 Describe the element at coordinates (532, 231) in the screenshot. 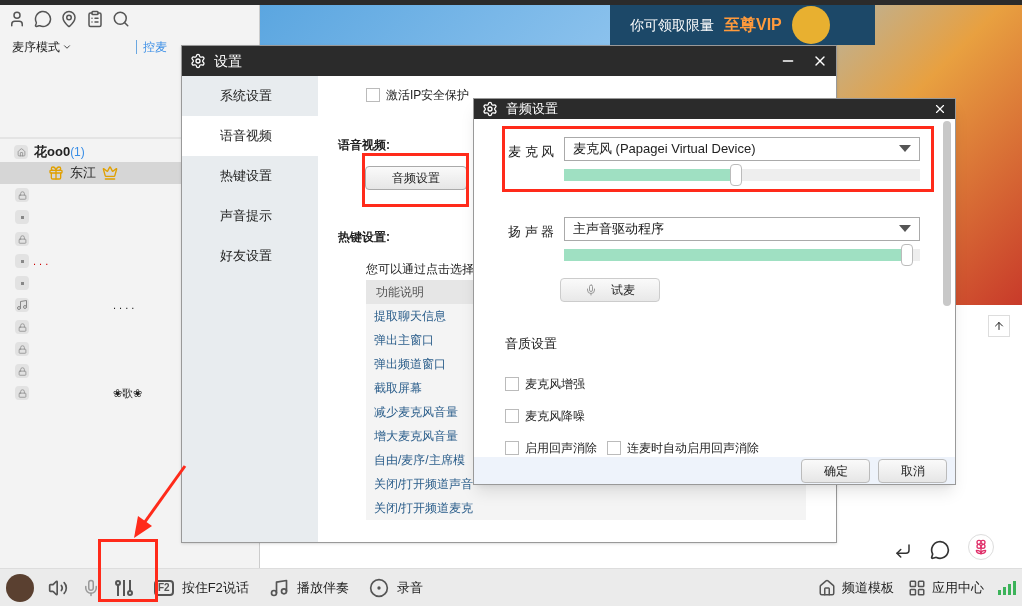

I see `device-label: 扬 声 器` at that location.